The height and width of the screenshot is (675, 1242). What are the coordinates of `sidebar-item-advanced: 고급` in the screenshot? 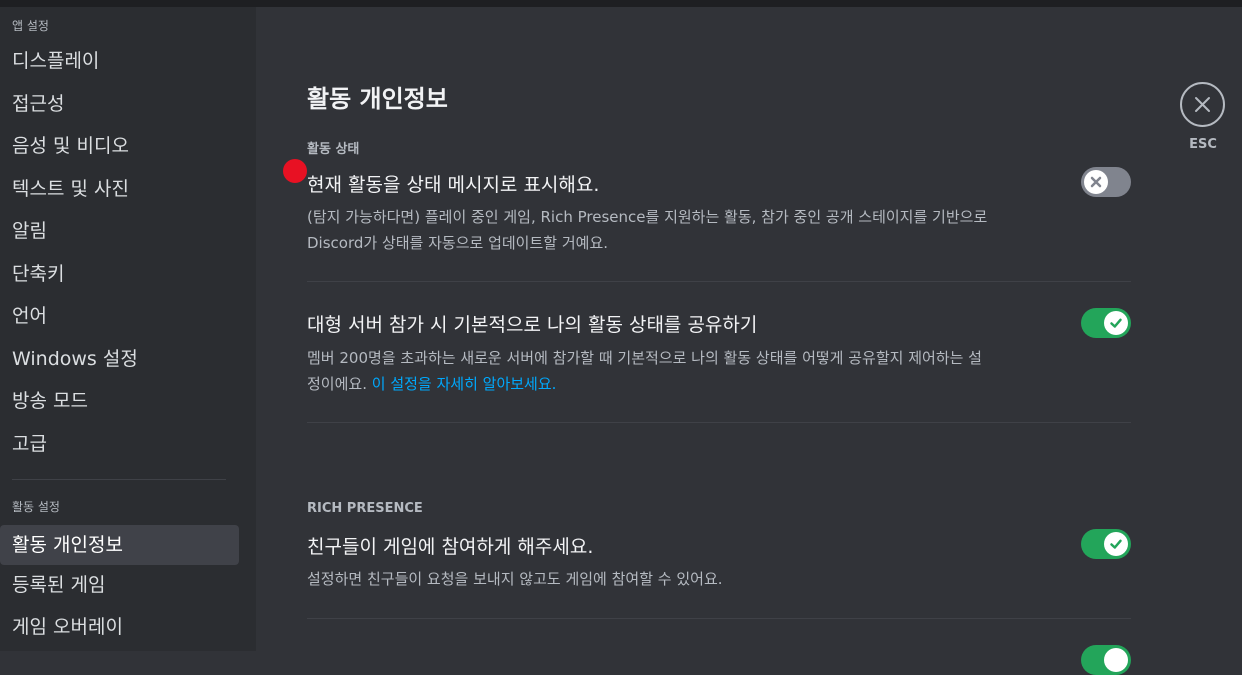 It's located at (119, 444).